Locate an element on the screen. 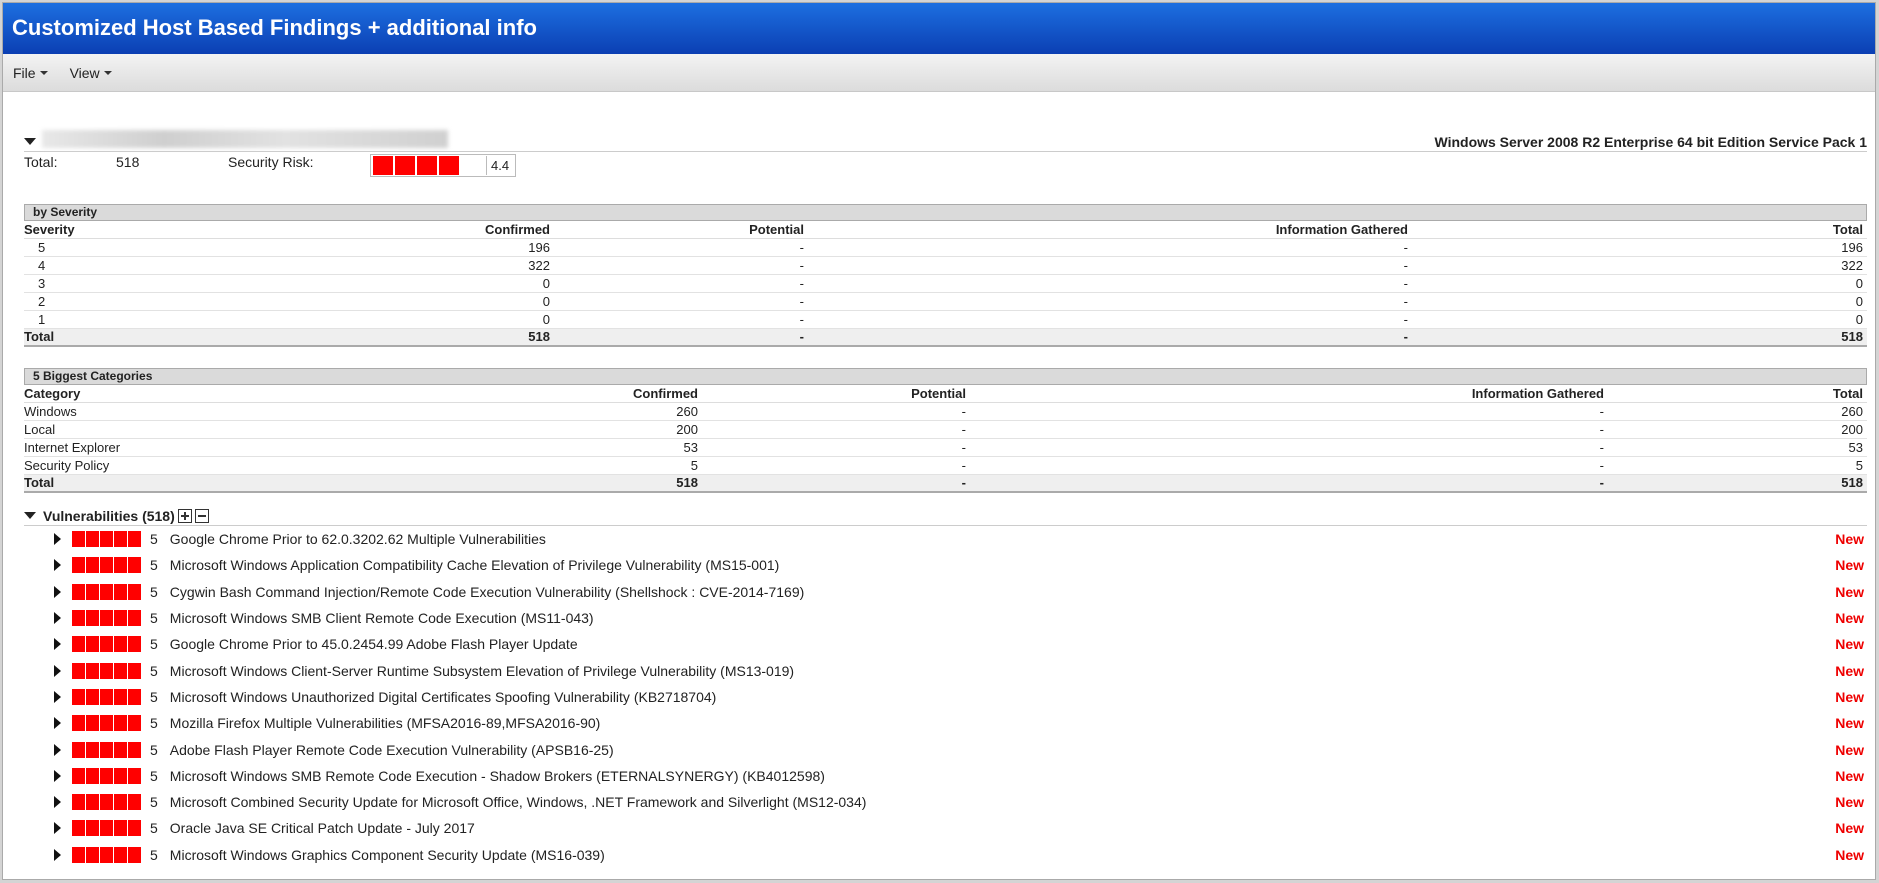 The height and width of the screenshot is (883, 1879). table-row: 5 196- -196 is located at coordinates (945, 247).